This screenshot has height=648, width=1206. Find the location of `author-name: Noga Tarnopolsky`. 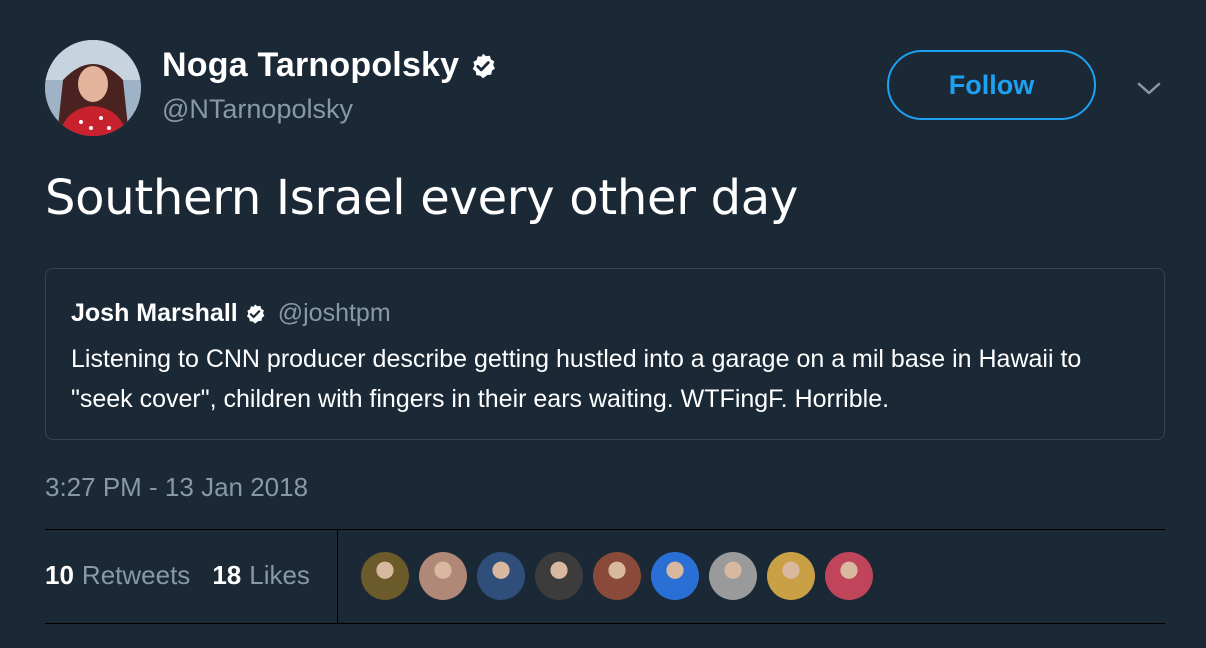

author-name: Noga Tarnopolsky is located at coordinates (310, 65).